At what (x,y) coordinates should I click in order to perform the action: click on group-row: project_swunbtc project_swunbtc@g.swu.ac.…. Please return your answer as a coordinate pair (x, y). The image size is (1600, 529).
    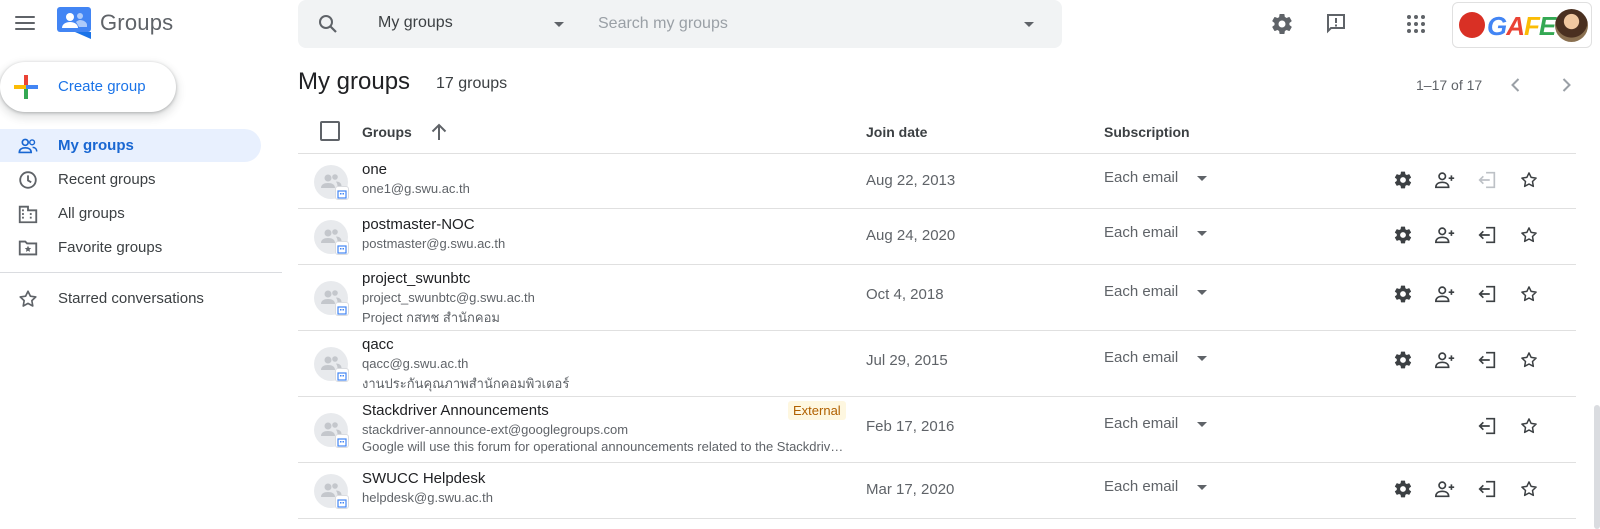
    Looking at the image, I should click on (937, 298).